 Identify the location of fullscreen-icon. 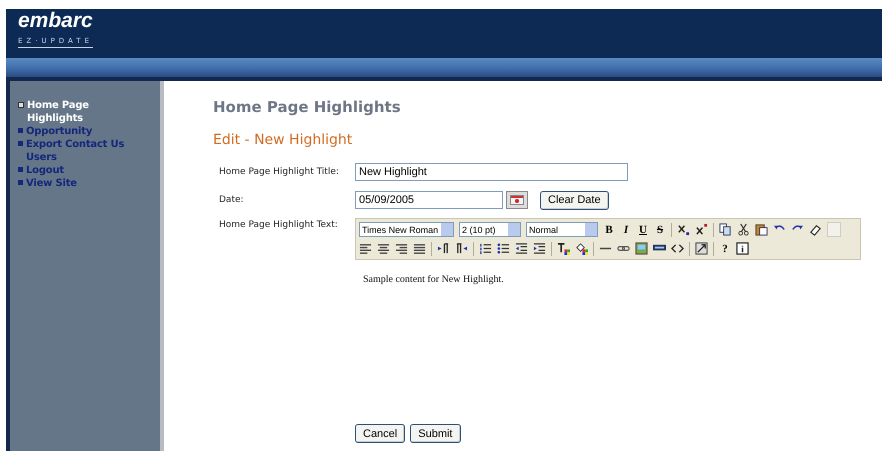
(701, 248).